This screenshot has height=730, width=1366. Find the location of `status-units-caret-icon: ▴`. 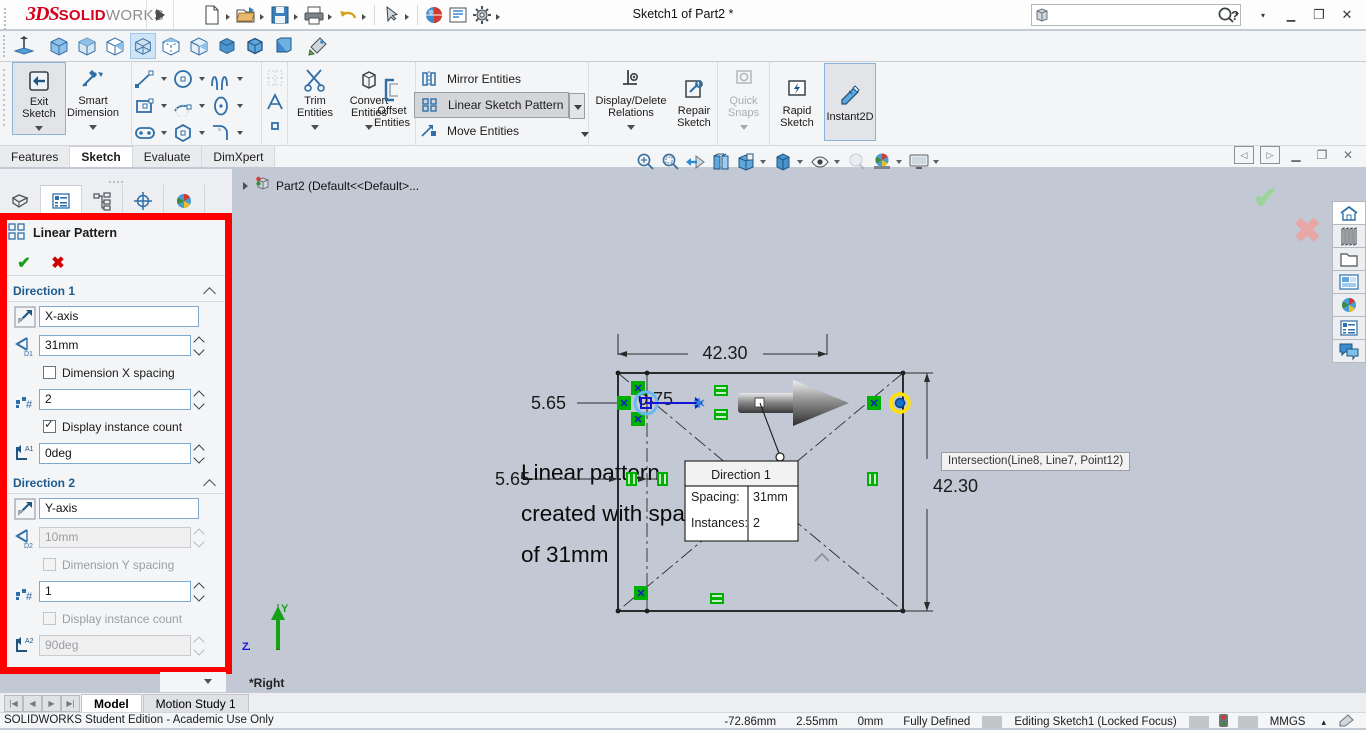

status-units-caret-icon: ▴ is located at coordinates (1323, 722).